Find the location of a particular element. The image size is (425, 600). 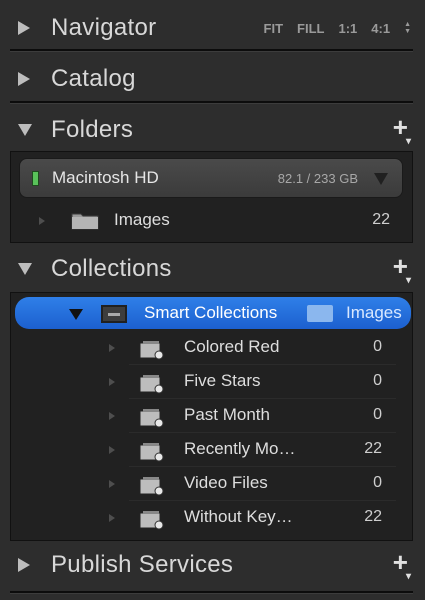

collection-label: Video Files is located at coordinates (226, 482).